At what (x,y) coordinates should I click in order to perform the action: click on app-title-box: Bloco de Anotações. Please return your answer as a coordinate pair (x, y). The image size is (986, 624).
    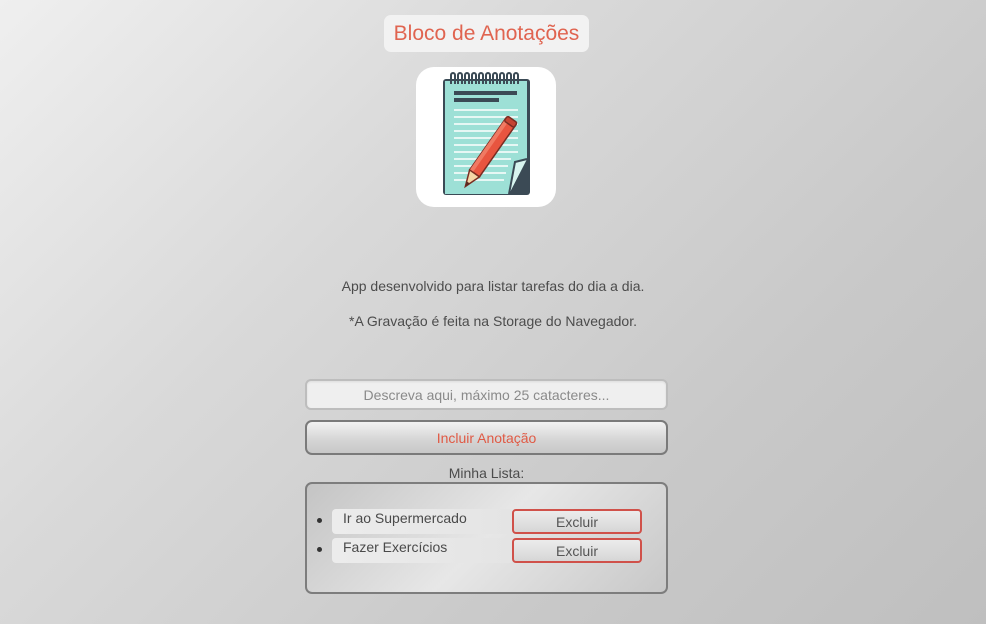
    Looking at the image, I should click on (486, 33).